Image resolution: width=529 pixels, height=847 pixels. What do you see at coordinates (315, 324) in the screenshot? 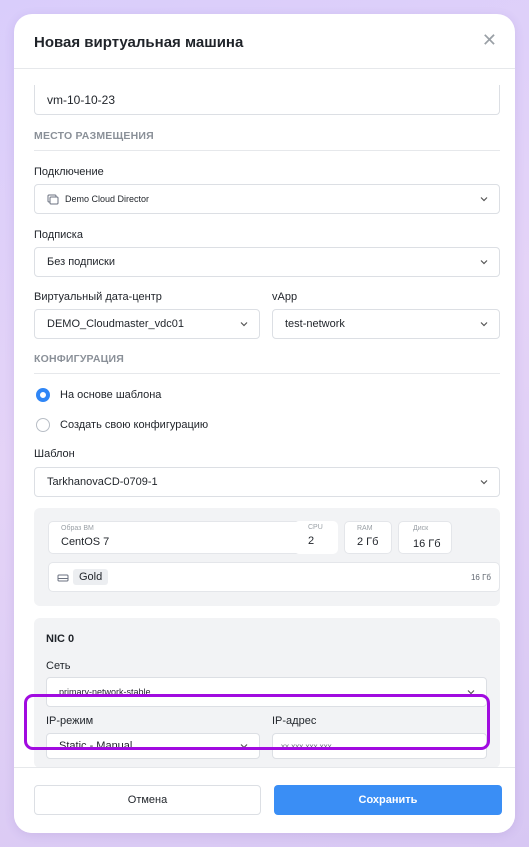
I see `vapp-value: test-network` at bounding box center [315, 324].